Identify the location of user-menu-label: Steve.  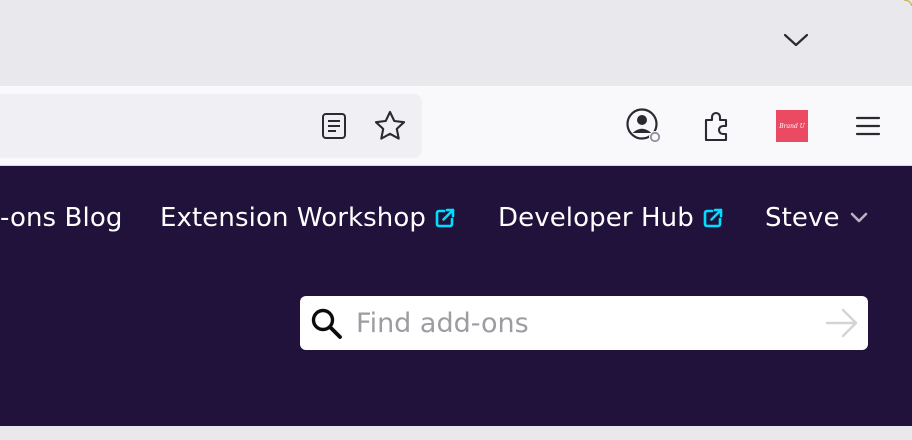
(802, 218).